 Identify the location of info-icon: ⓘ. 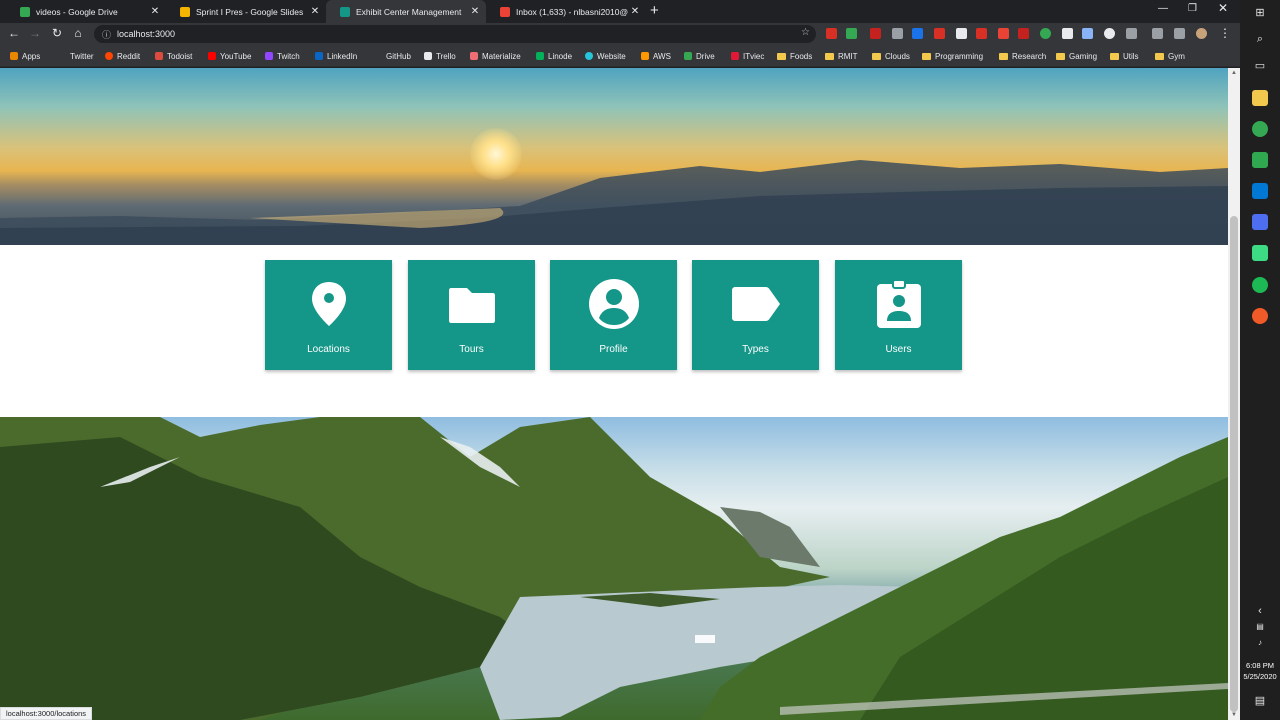
(106, 34).